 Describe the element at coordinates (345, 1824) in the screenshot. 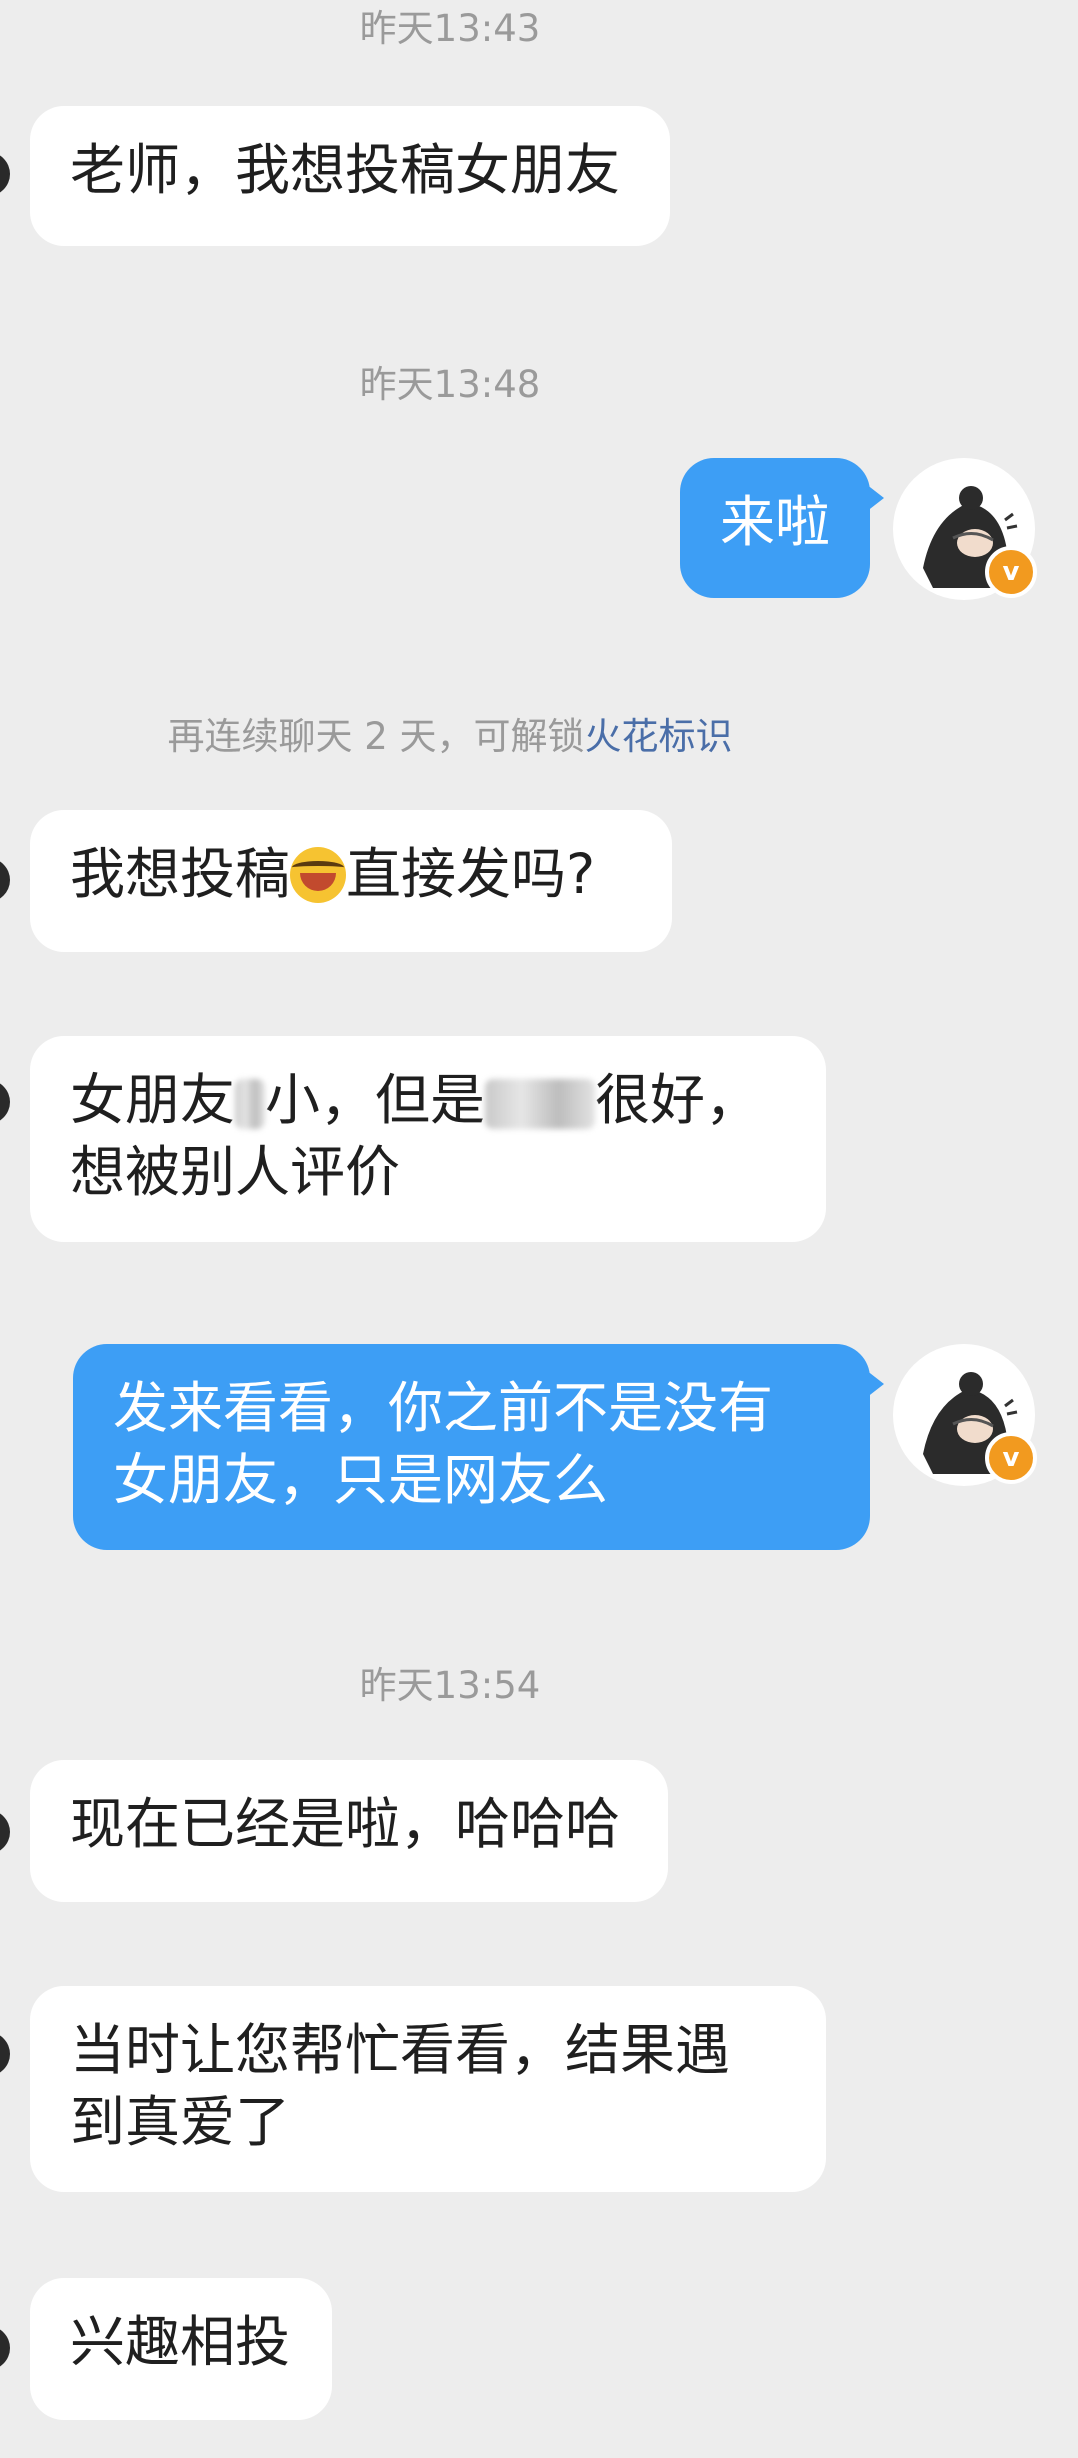

I see `message-text: 现在已经是啦，哈哈哈` at that location.